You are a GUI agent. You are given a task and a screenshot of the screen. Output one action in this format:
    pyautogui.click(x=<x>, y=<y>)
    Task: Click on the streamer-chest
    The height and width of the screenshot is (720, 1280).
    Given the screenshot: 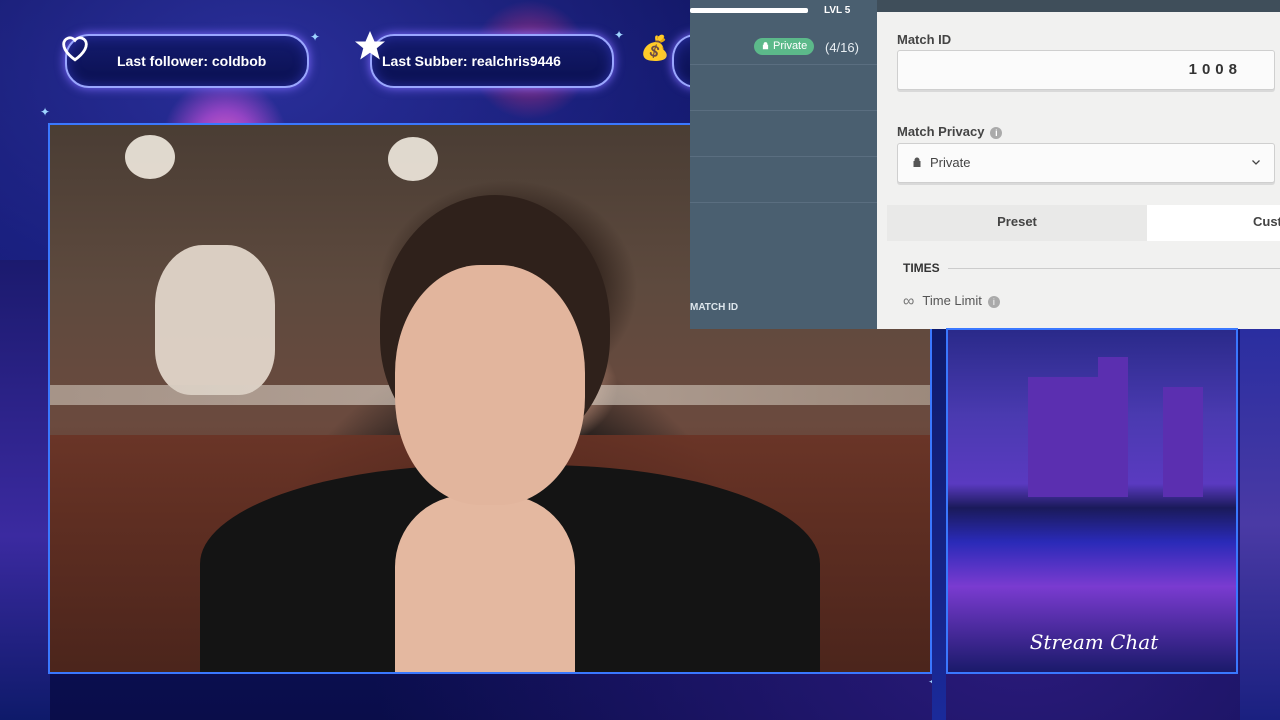 What is the action you would take?
    pyautogui.click(x=485, y=583)
    